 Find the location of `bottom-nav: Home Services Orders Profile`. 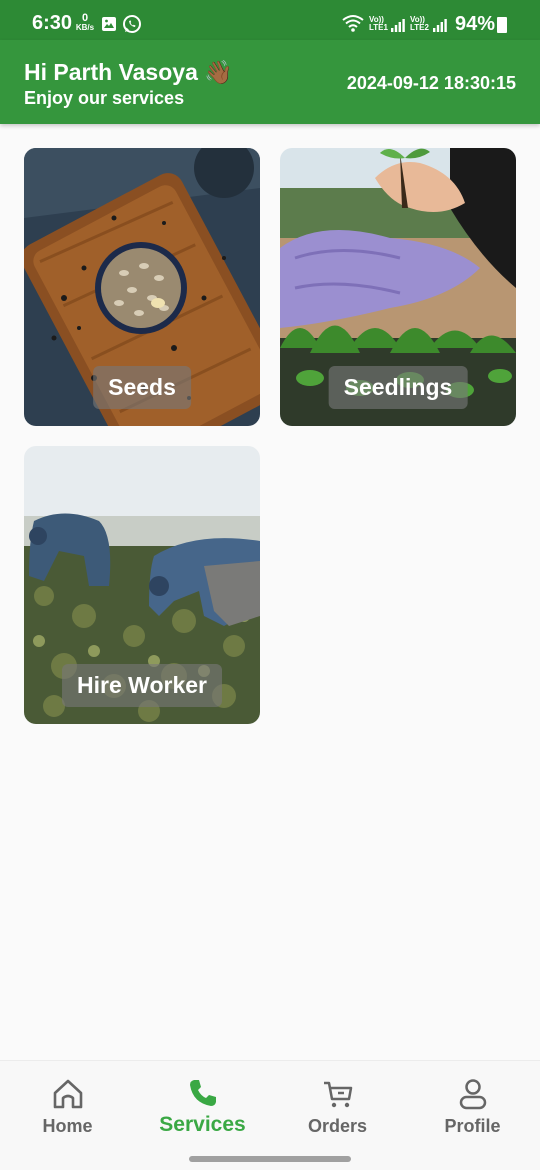

bottom-nav: Home Services Orders Profile is located at coordinates (270, 1115).